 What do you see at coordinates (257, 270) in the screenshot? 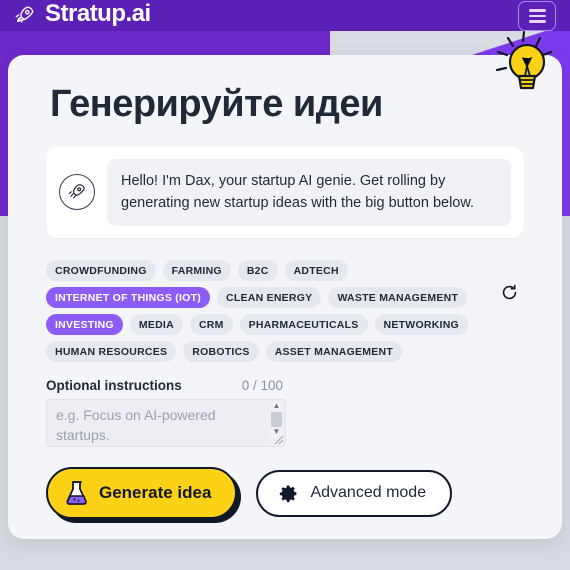
I see `tag-pill: B2C` at bounding box center [257, 270].